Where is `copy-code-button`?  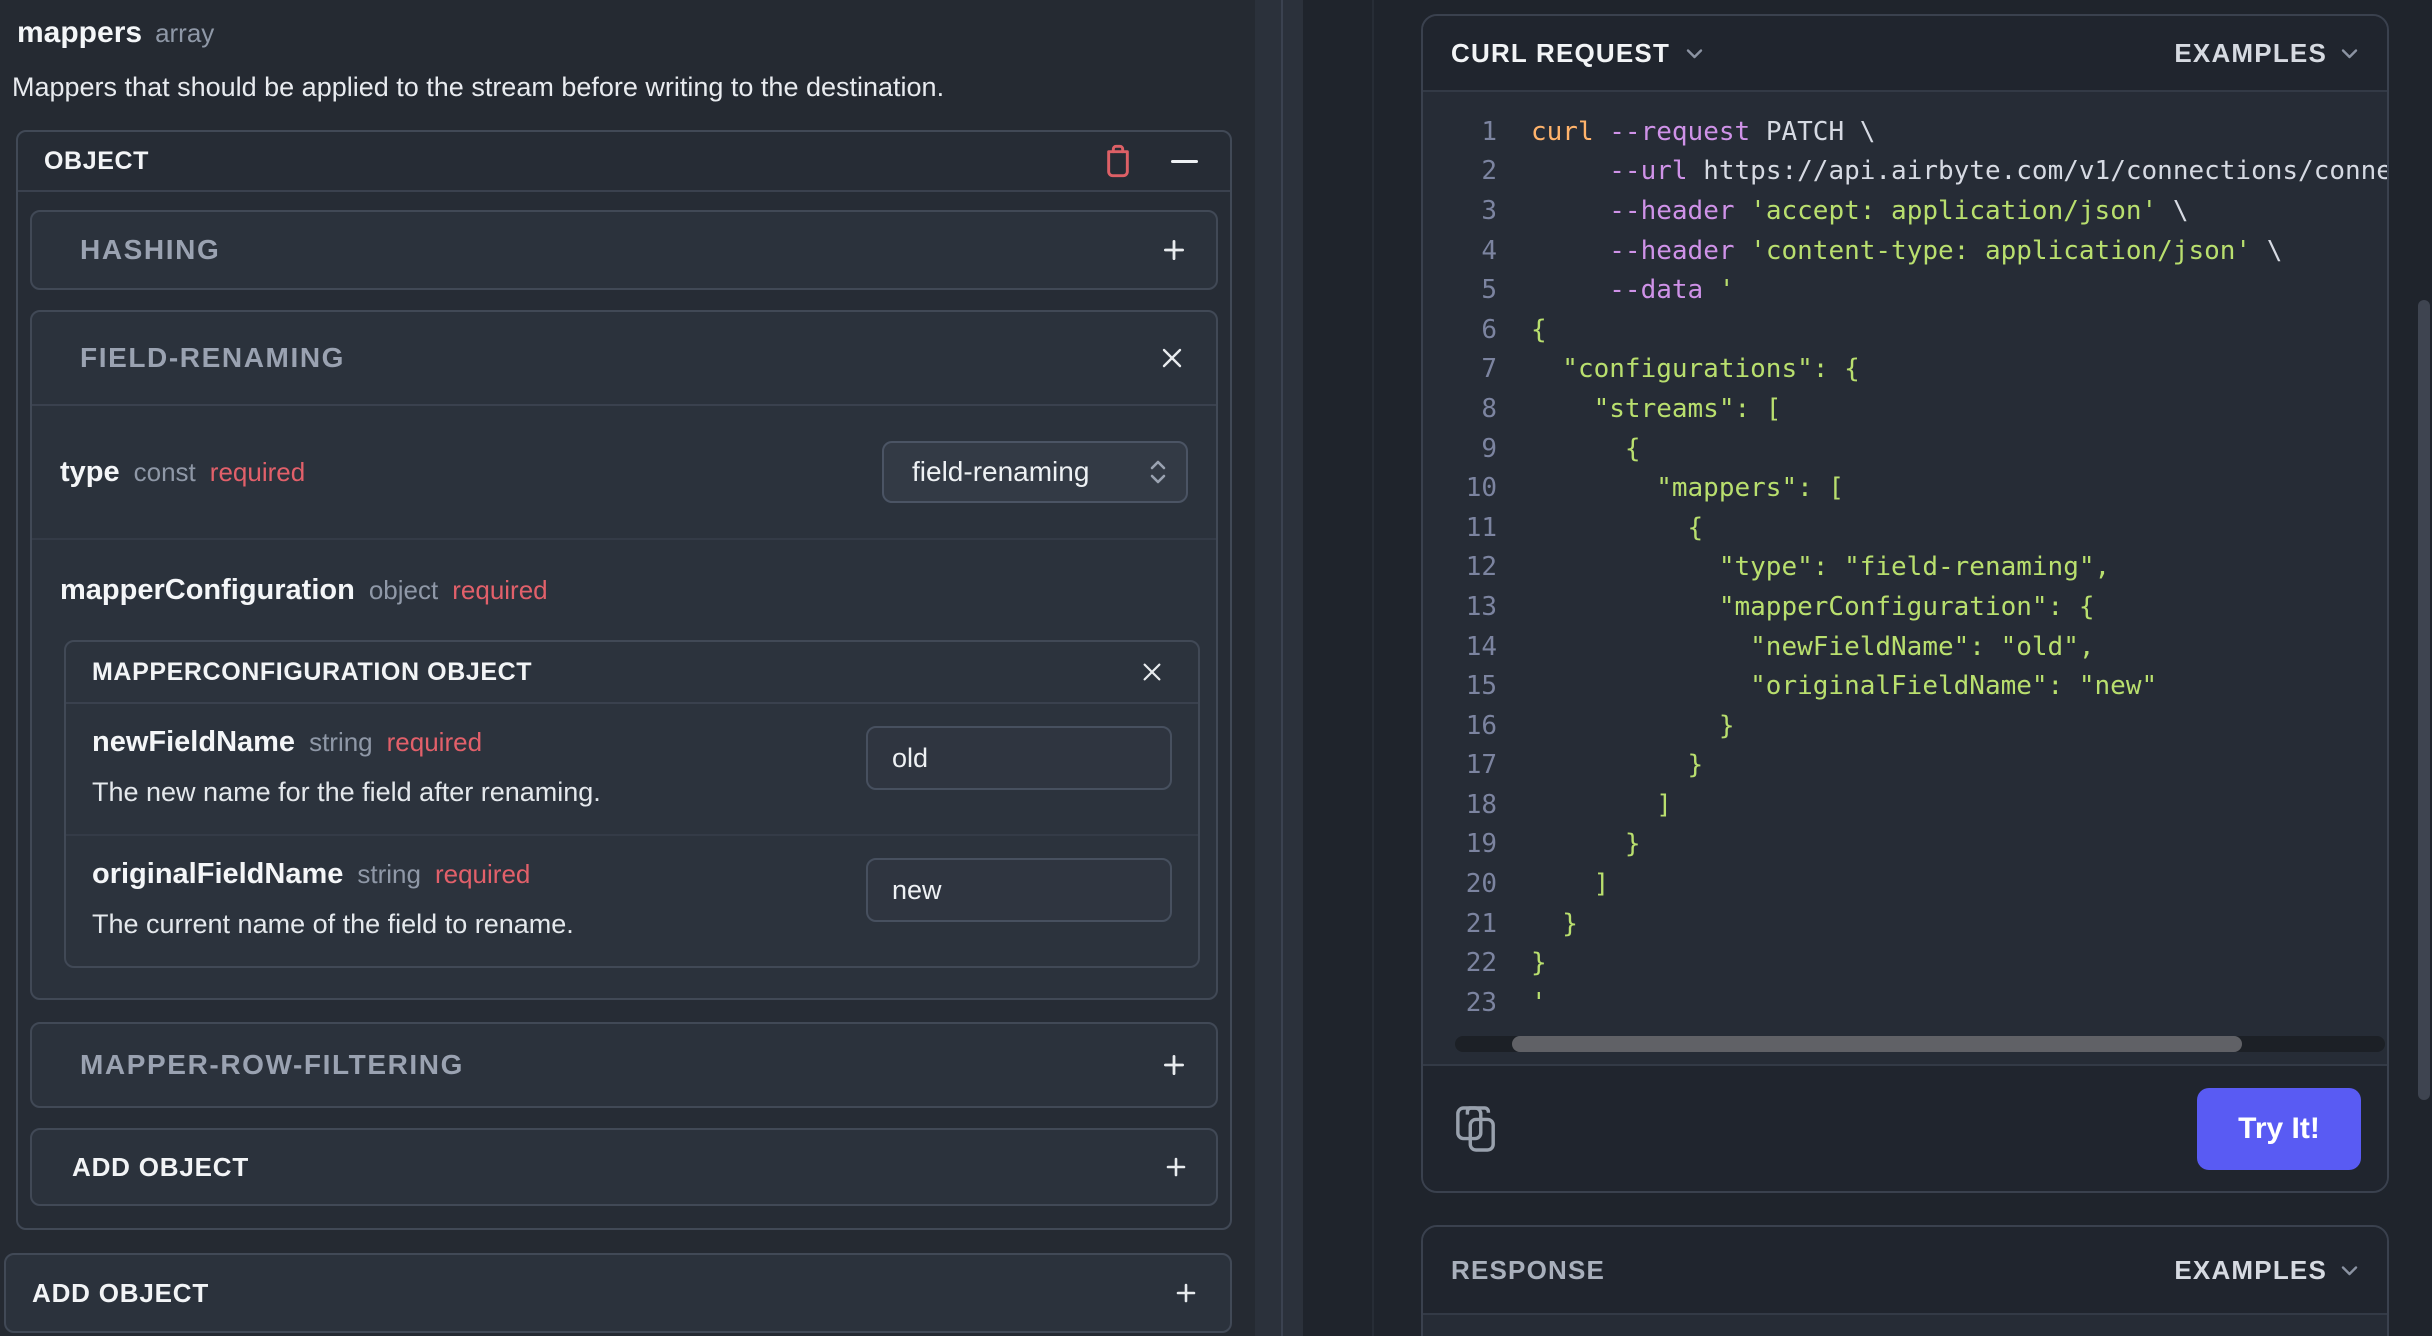 copy-code-button is located at coordinates (1476, 1129).